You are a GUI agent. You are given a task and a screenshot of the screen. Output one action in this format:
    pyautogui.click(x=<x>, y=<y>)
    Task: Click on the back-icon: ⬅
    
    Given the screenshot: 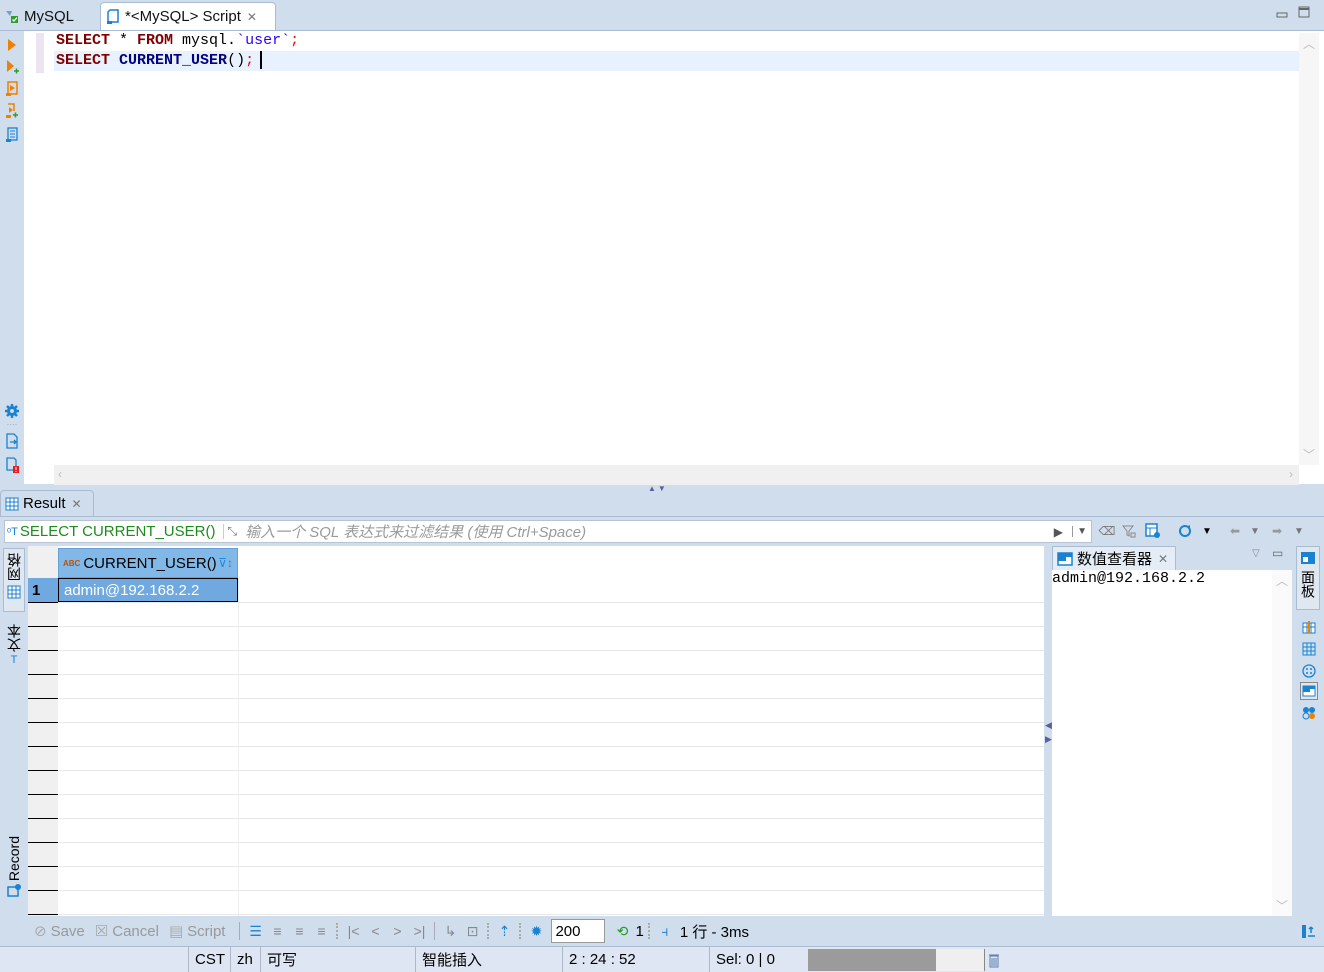 What is the action you would take?
    pyautogui.click(x=1235, y=531)
    